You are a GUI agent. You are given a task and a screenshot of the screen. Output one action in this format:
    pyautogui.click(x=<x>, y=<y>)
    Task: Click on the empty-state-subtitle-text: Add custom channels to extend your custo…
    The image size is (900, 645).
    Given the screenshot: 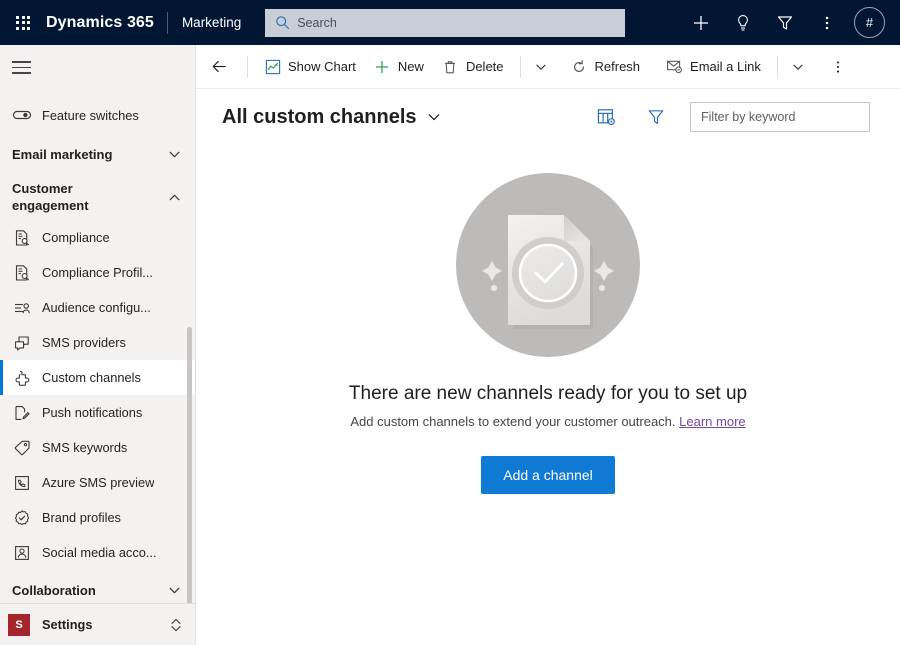 What is the action you would take?
    pyautogui.click(x=513, y=421)
    